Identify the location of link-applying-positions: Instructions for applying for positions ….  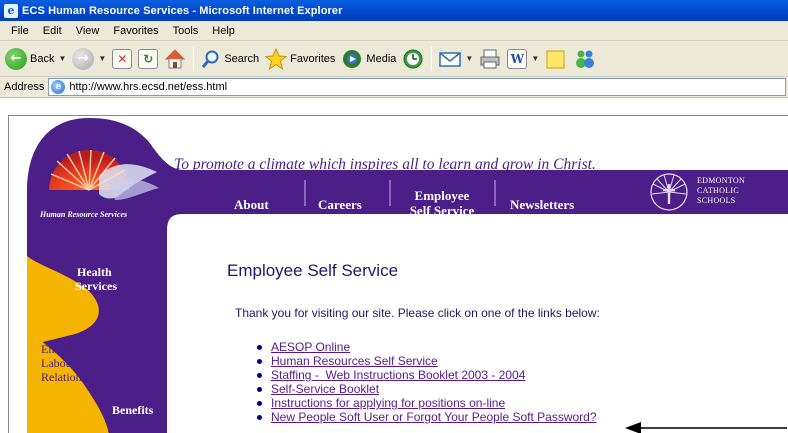
(388, 403).